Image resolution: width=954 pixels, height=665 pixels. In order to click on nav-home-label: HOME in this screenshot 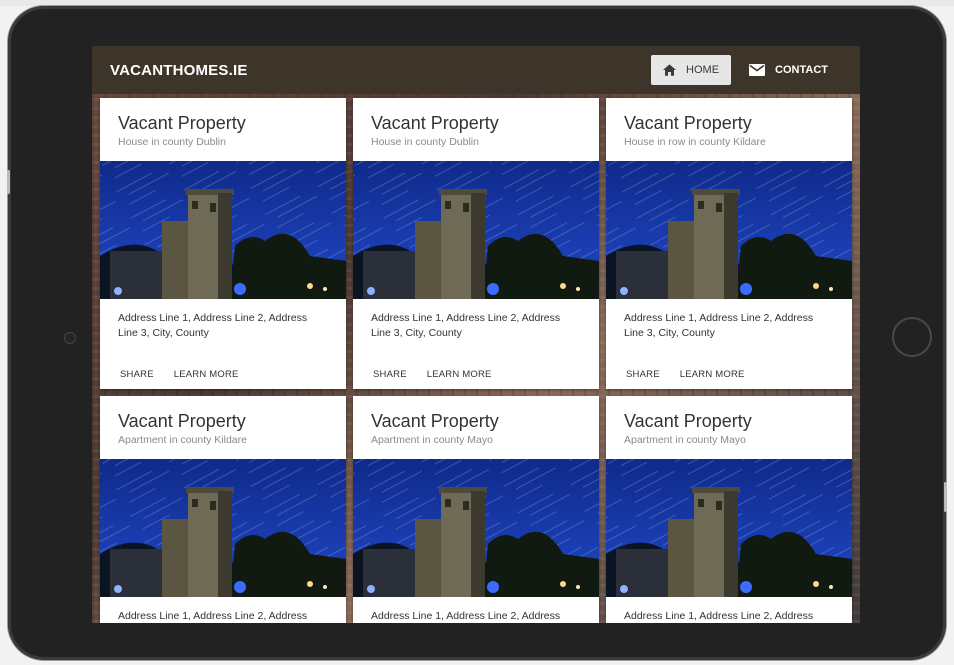, I will do `click(703, 70)`.